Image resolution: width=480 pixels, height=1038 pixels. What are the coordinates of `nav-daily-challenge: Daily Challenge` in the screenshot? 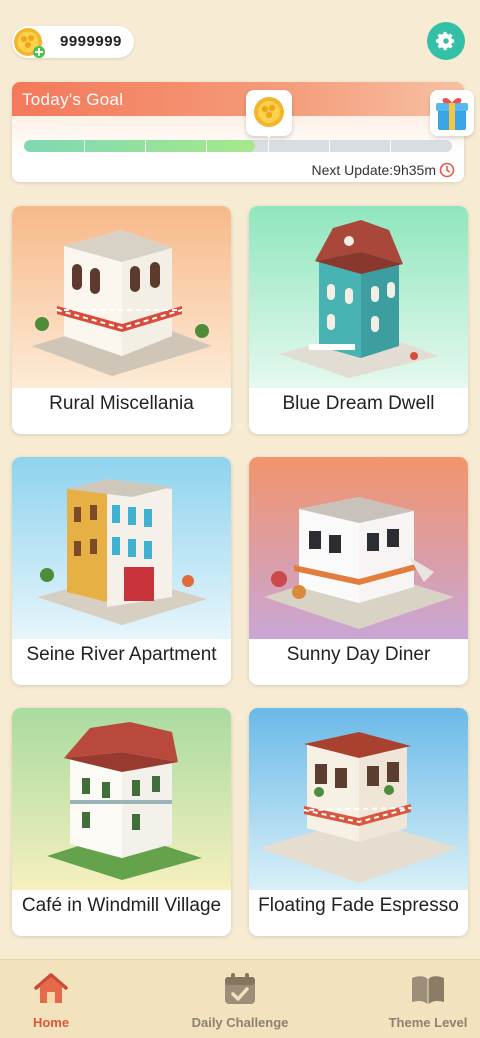 It's located at (240, 999).